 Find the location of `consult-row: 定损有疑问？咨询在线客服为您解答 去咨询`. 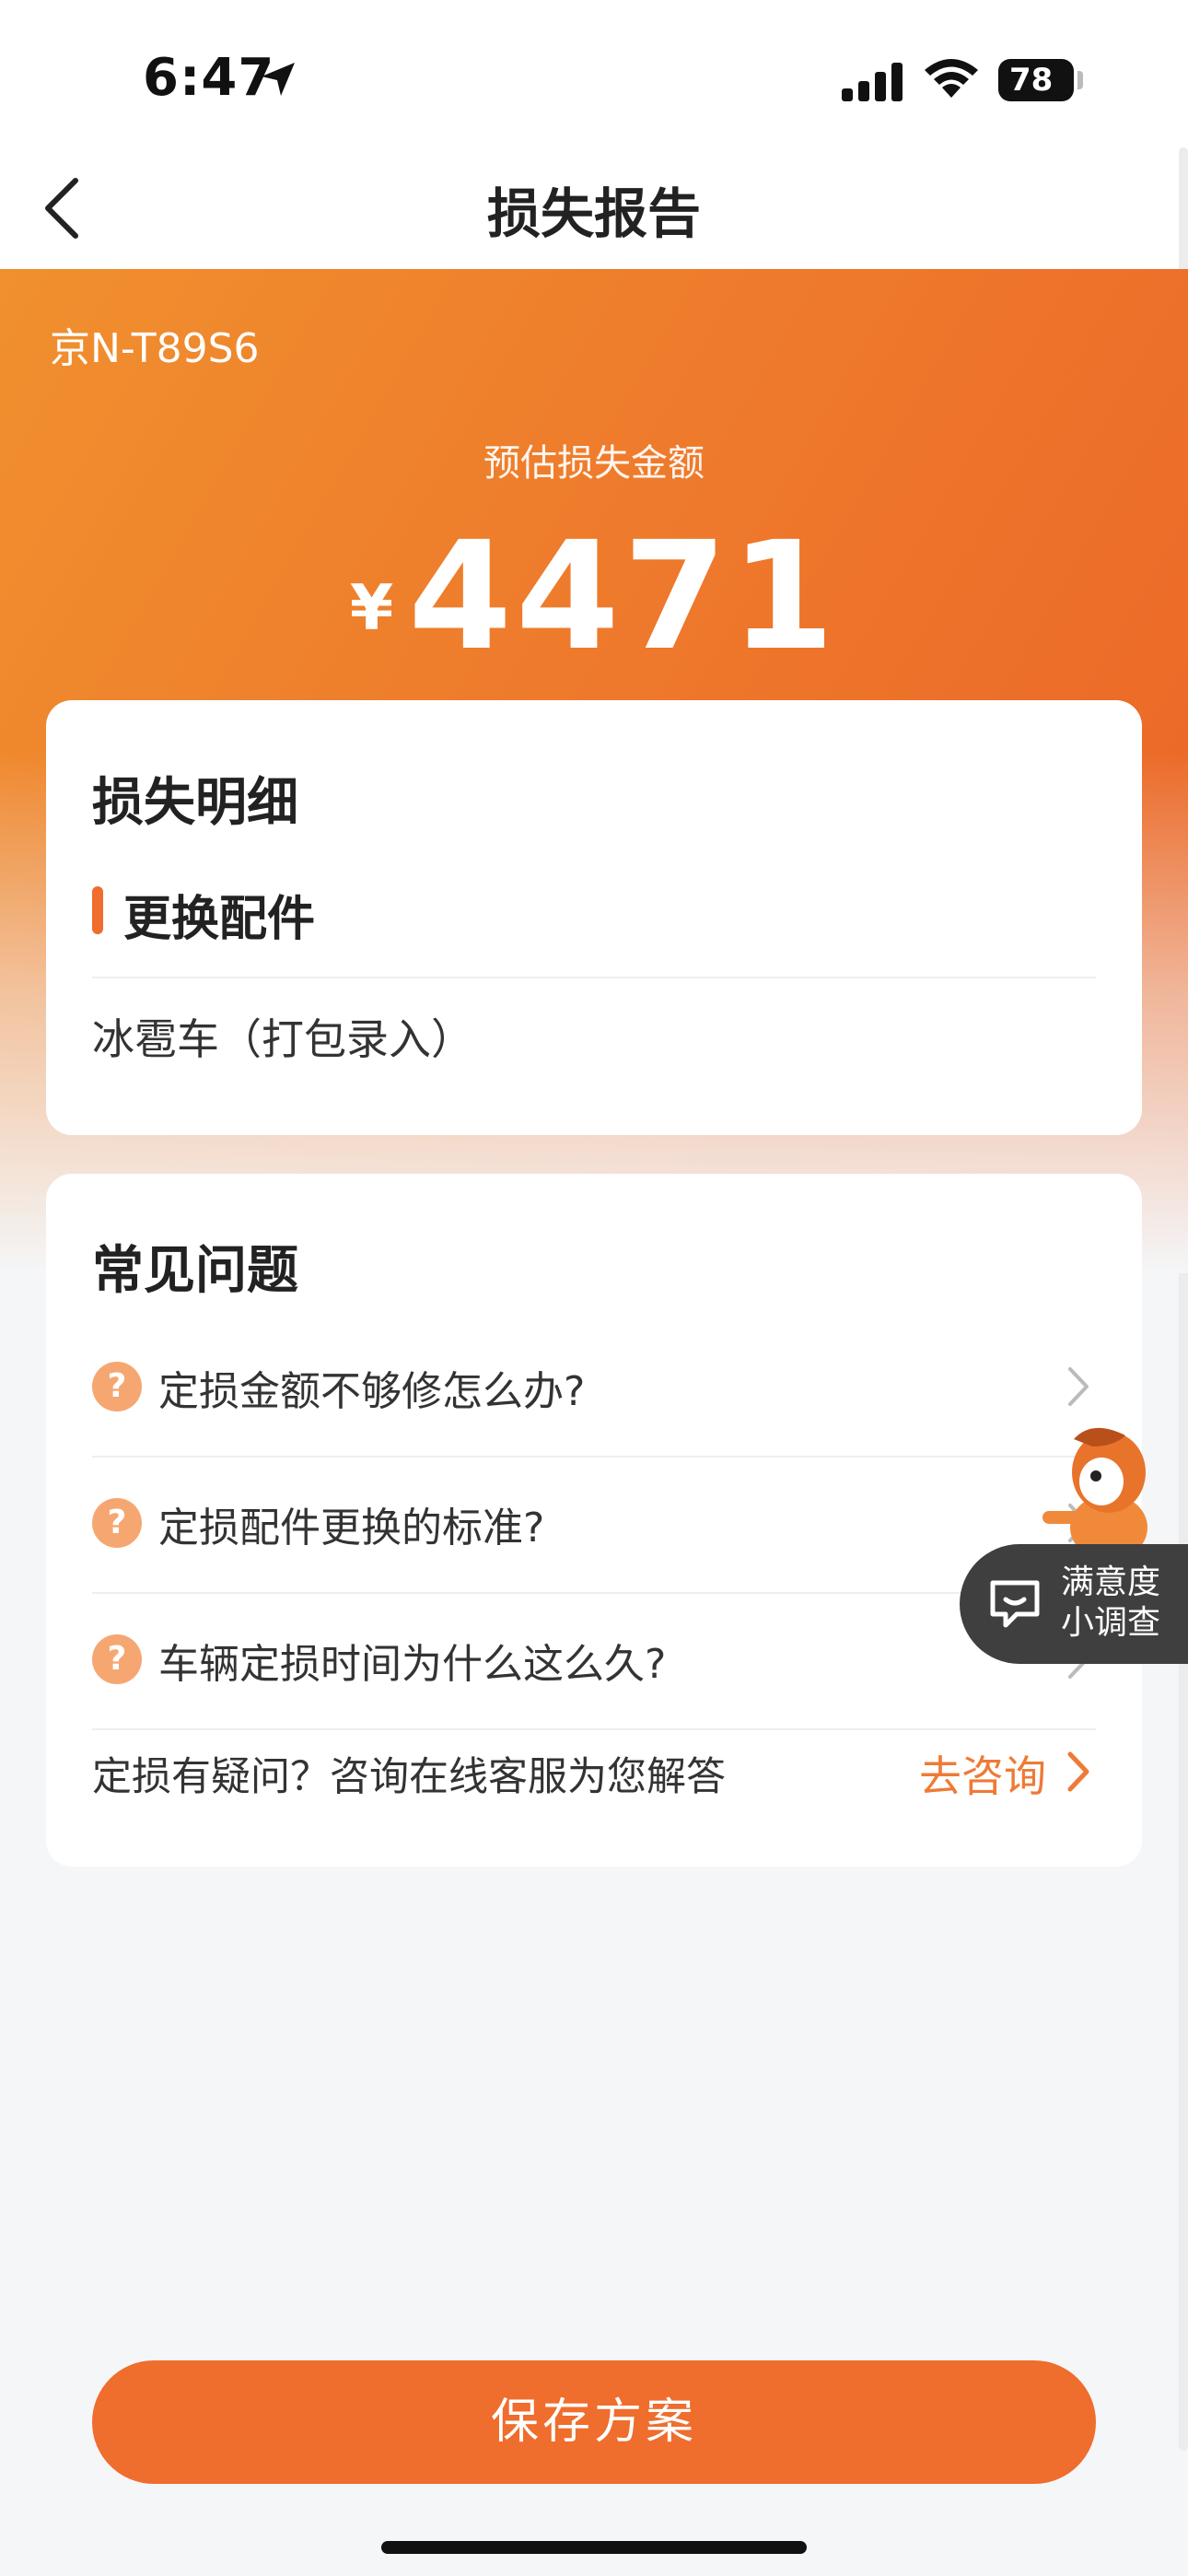

consult-row: 定损有疑问？咨询在线客服为您解答 去咨询 is located at coordinates (594, 1763).